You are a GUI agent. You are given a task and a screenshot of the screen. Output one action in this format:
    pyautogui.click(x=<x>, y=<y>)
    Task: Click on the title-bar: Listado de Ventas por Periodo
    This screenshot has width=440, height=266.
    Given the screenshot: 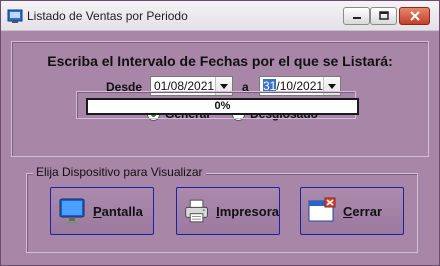 What is the action you would take?
    pyautogui.click(x=220, y=16)
    